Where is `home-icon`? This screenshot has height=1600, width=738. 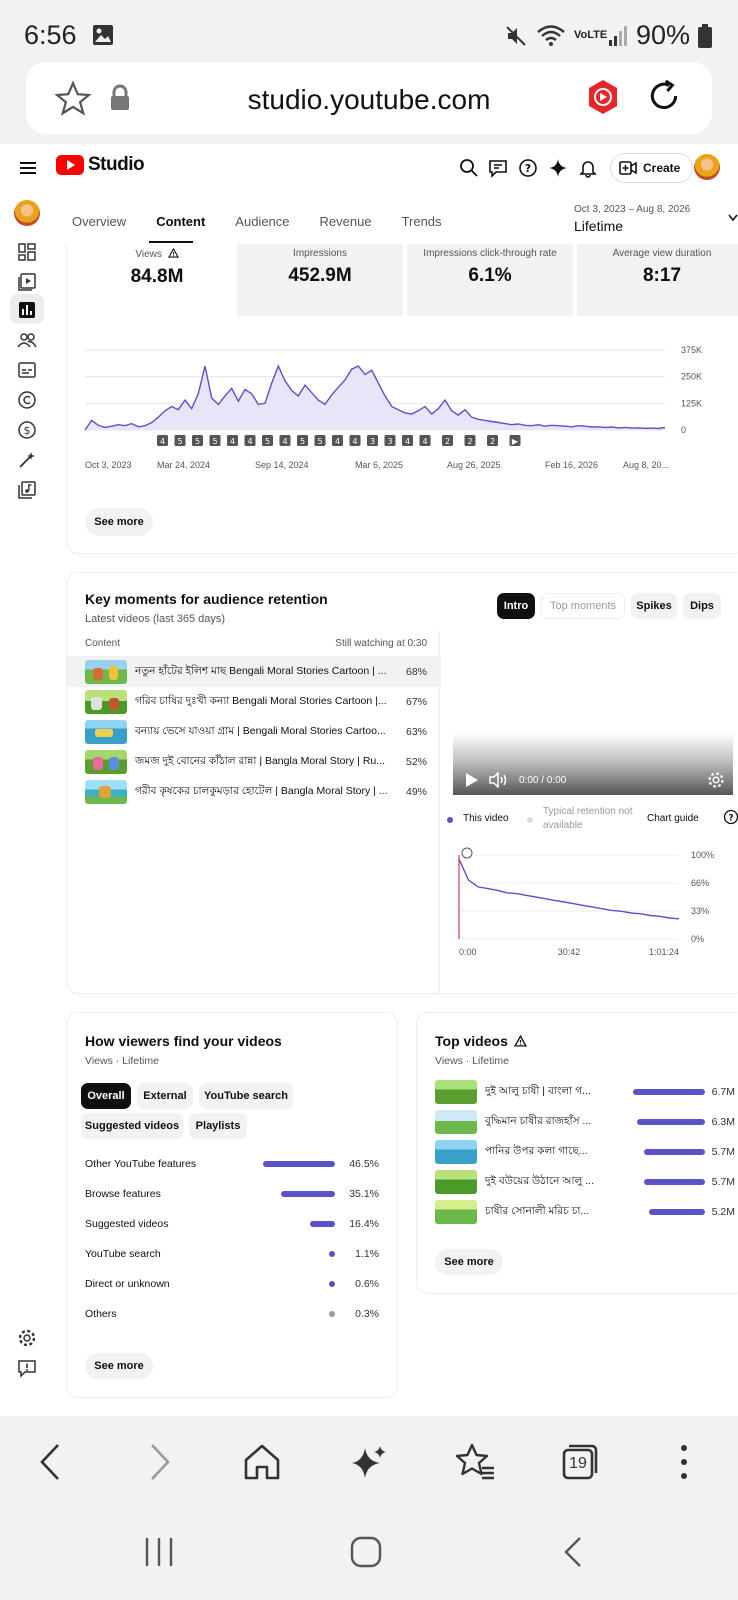
home-icon is located at coordinates (262, 1462).